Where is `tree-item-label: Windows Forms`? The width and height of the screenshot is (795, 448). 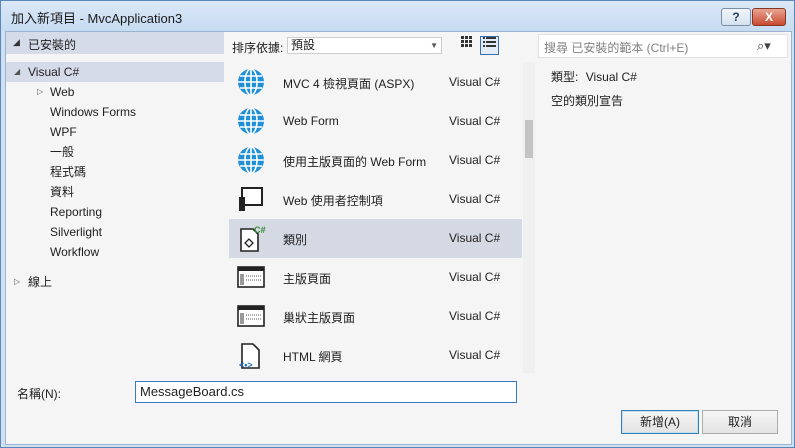 tree-item-label: Windows Forms is located at coordinates (93, 112).